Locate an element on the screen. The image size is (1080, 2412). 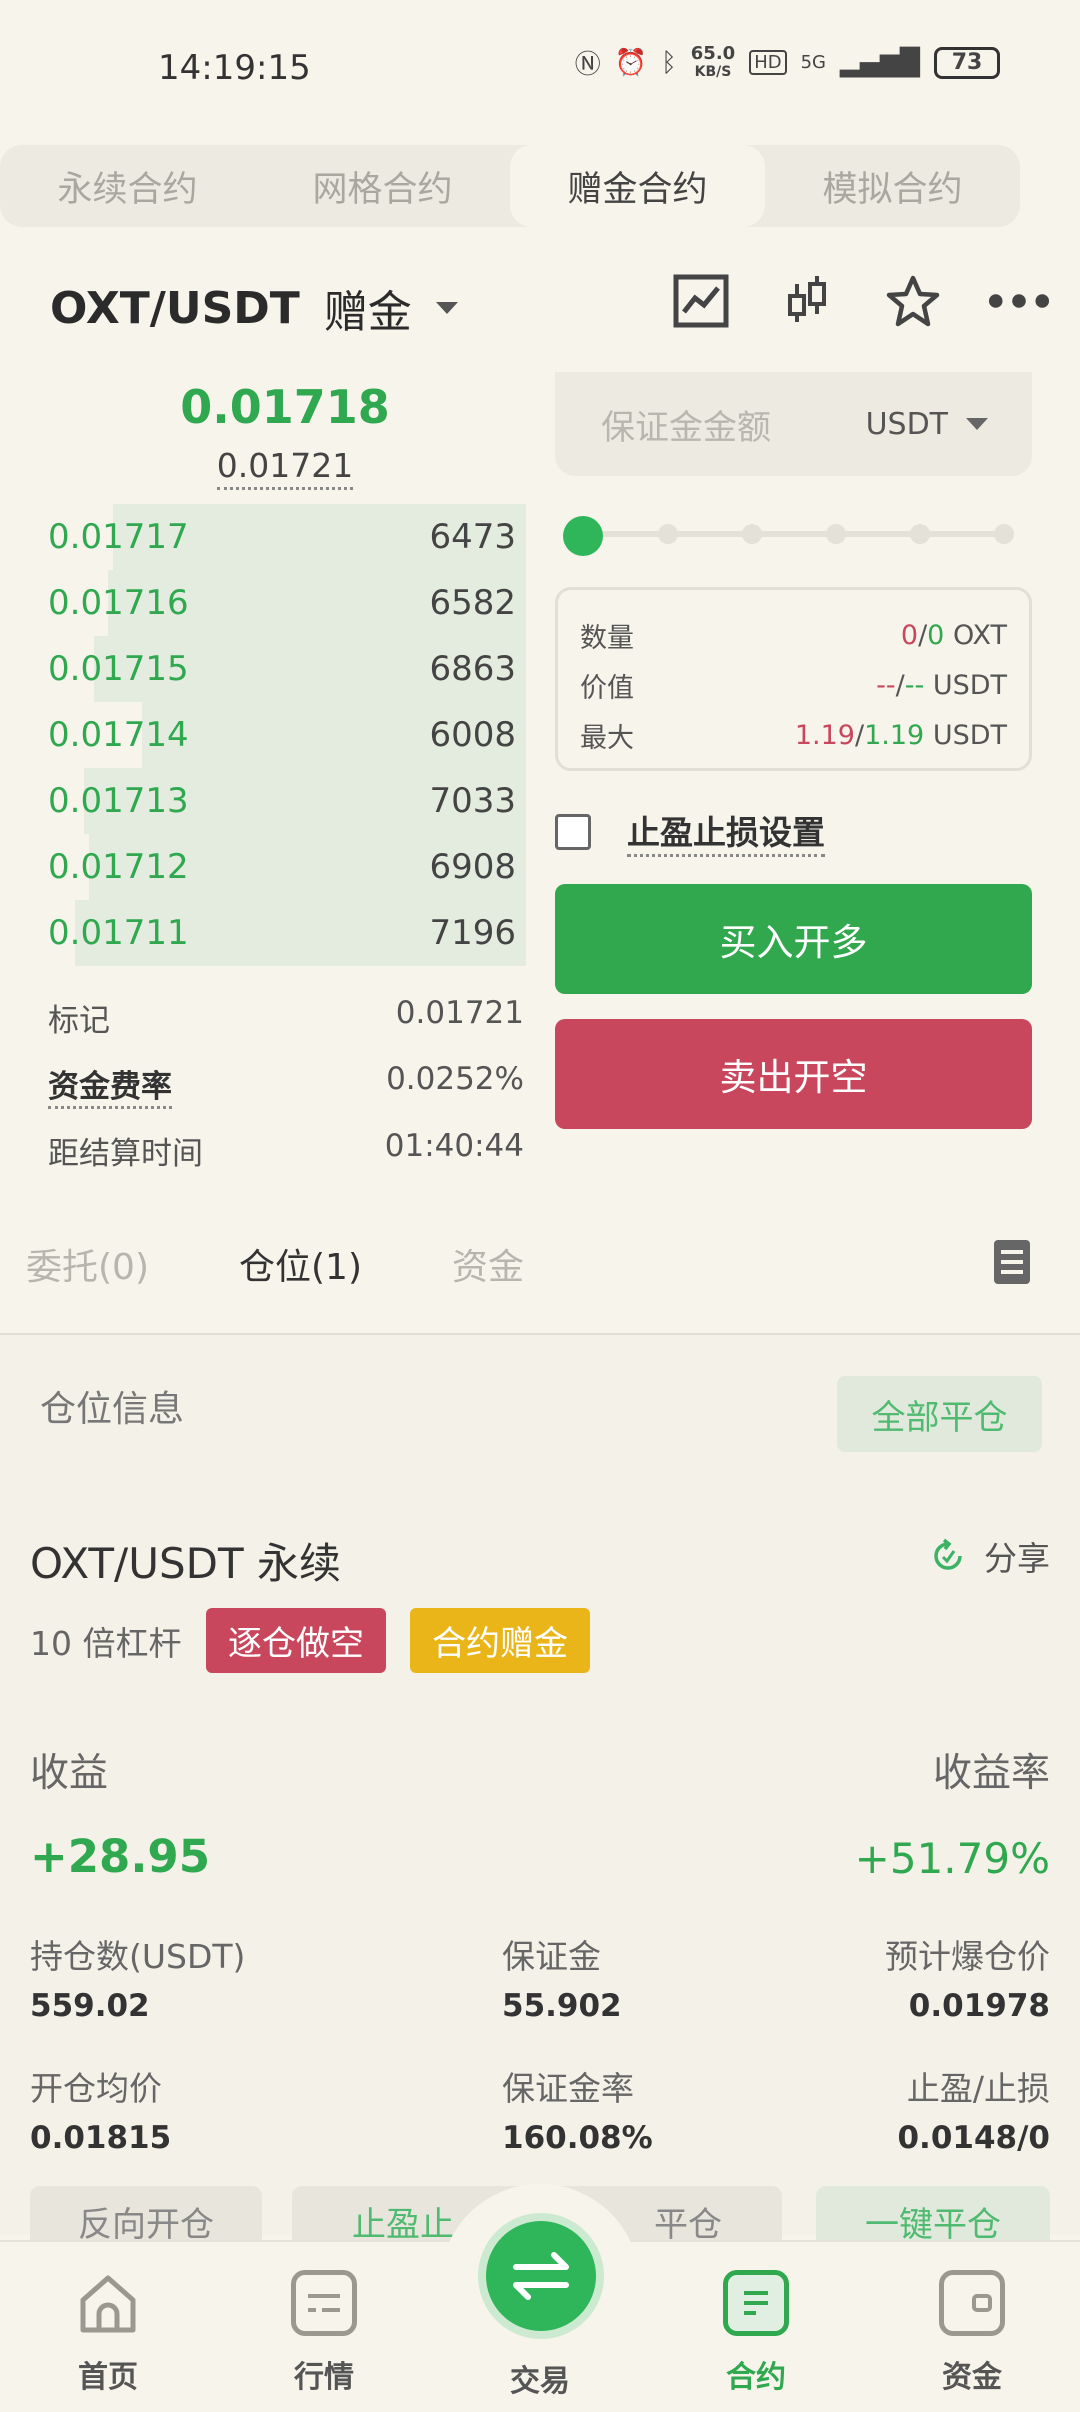
orderbook-row: 0.01714 6008 is located at coordinates (286, 735).